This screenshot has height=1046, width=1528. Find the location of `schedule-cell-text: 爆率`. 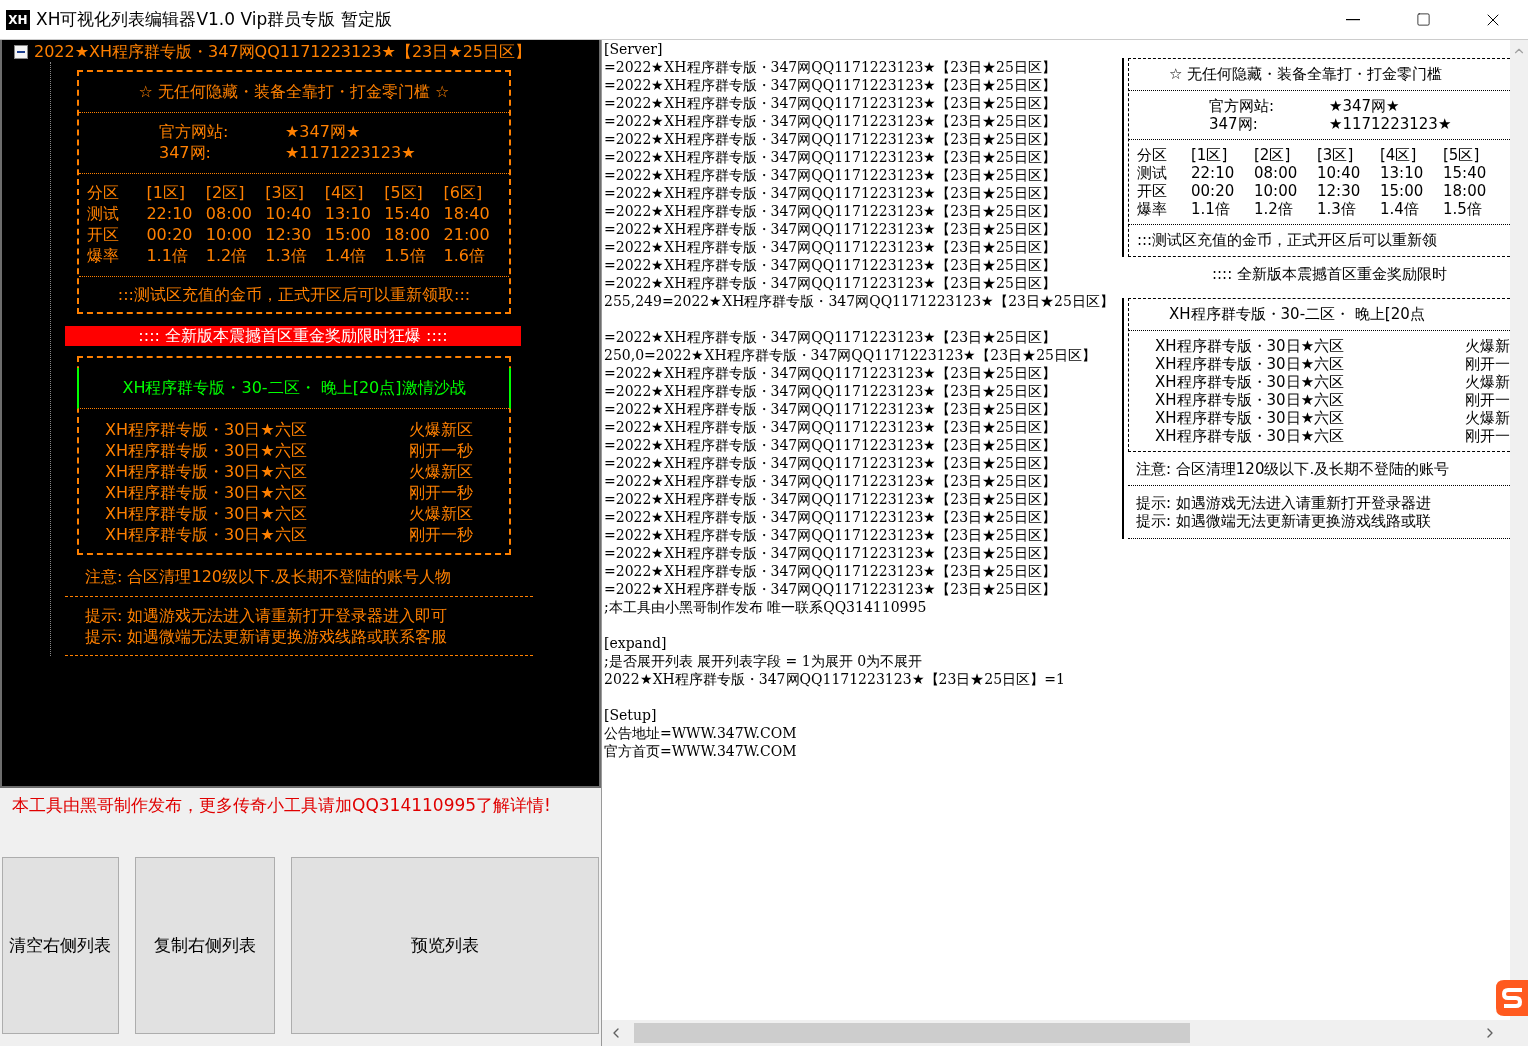

schedule-cell-text: 爆率 is located at coordinates (1152, 209).